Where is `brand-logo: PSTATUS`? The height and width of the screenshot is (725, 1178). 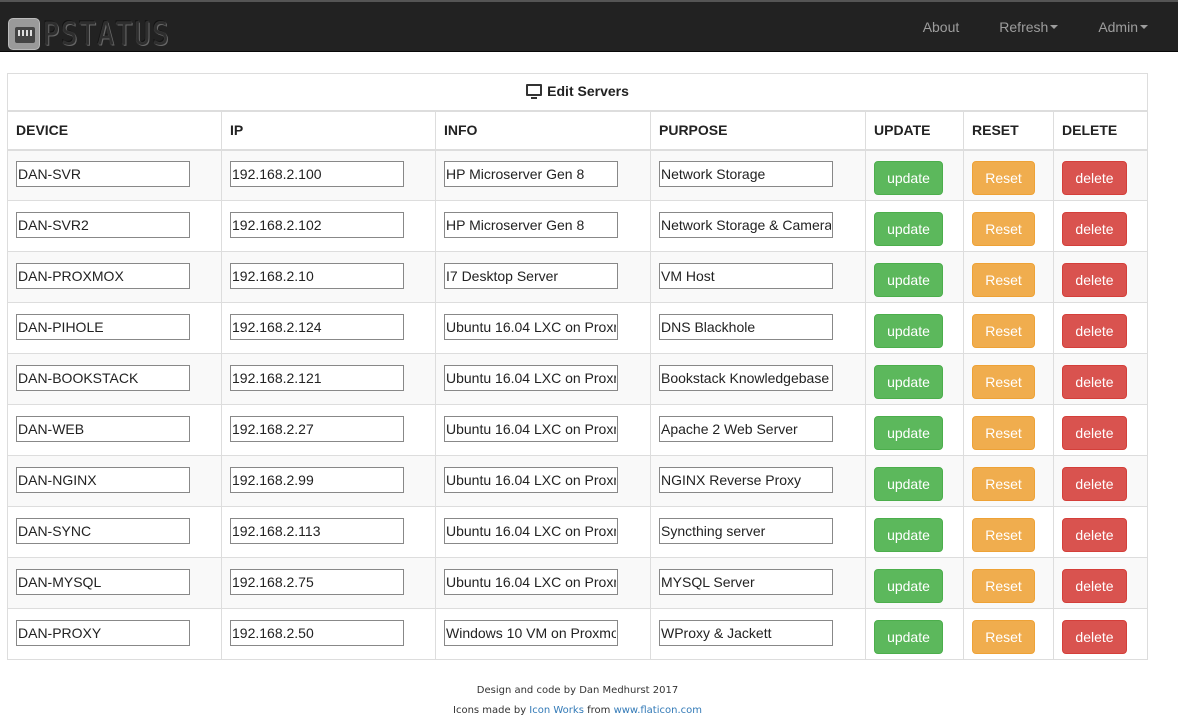 brand-logo: PSTATUS is located at coordinates (89, 34).